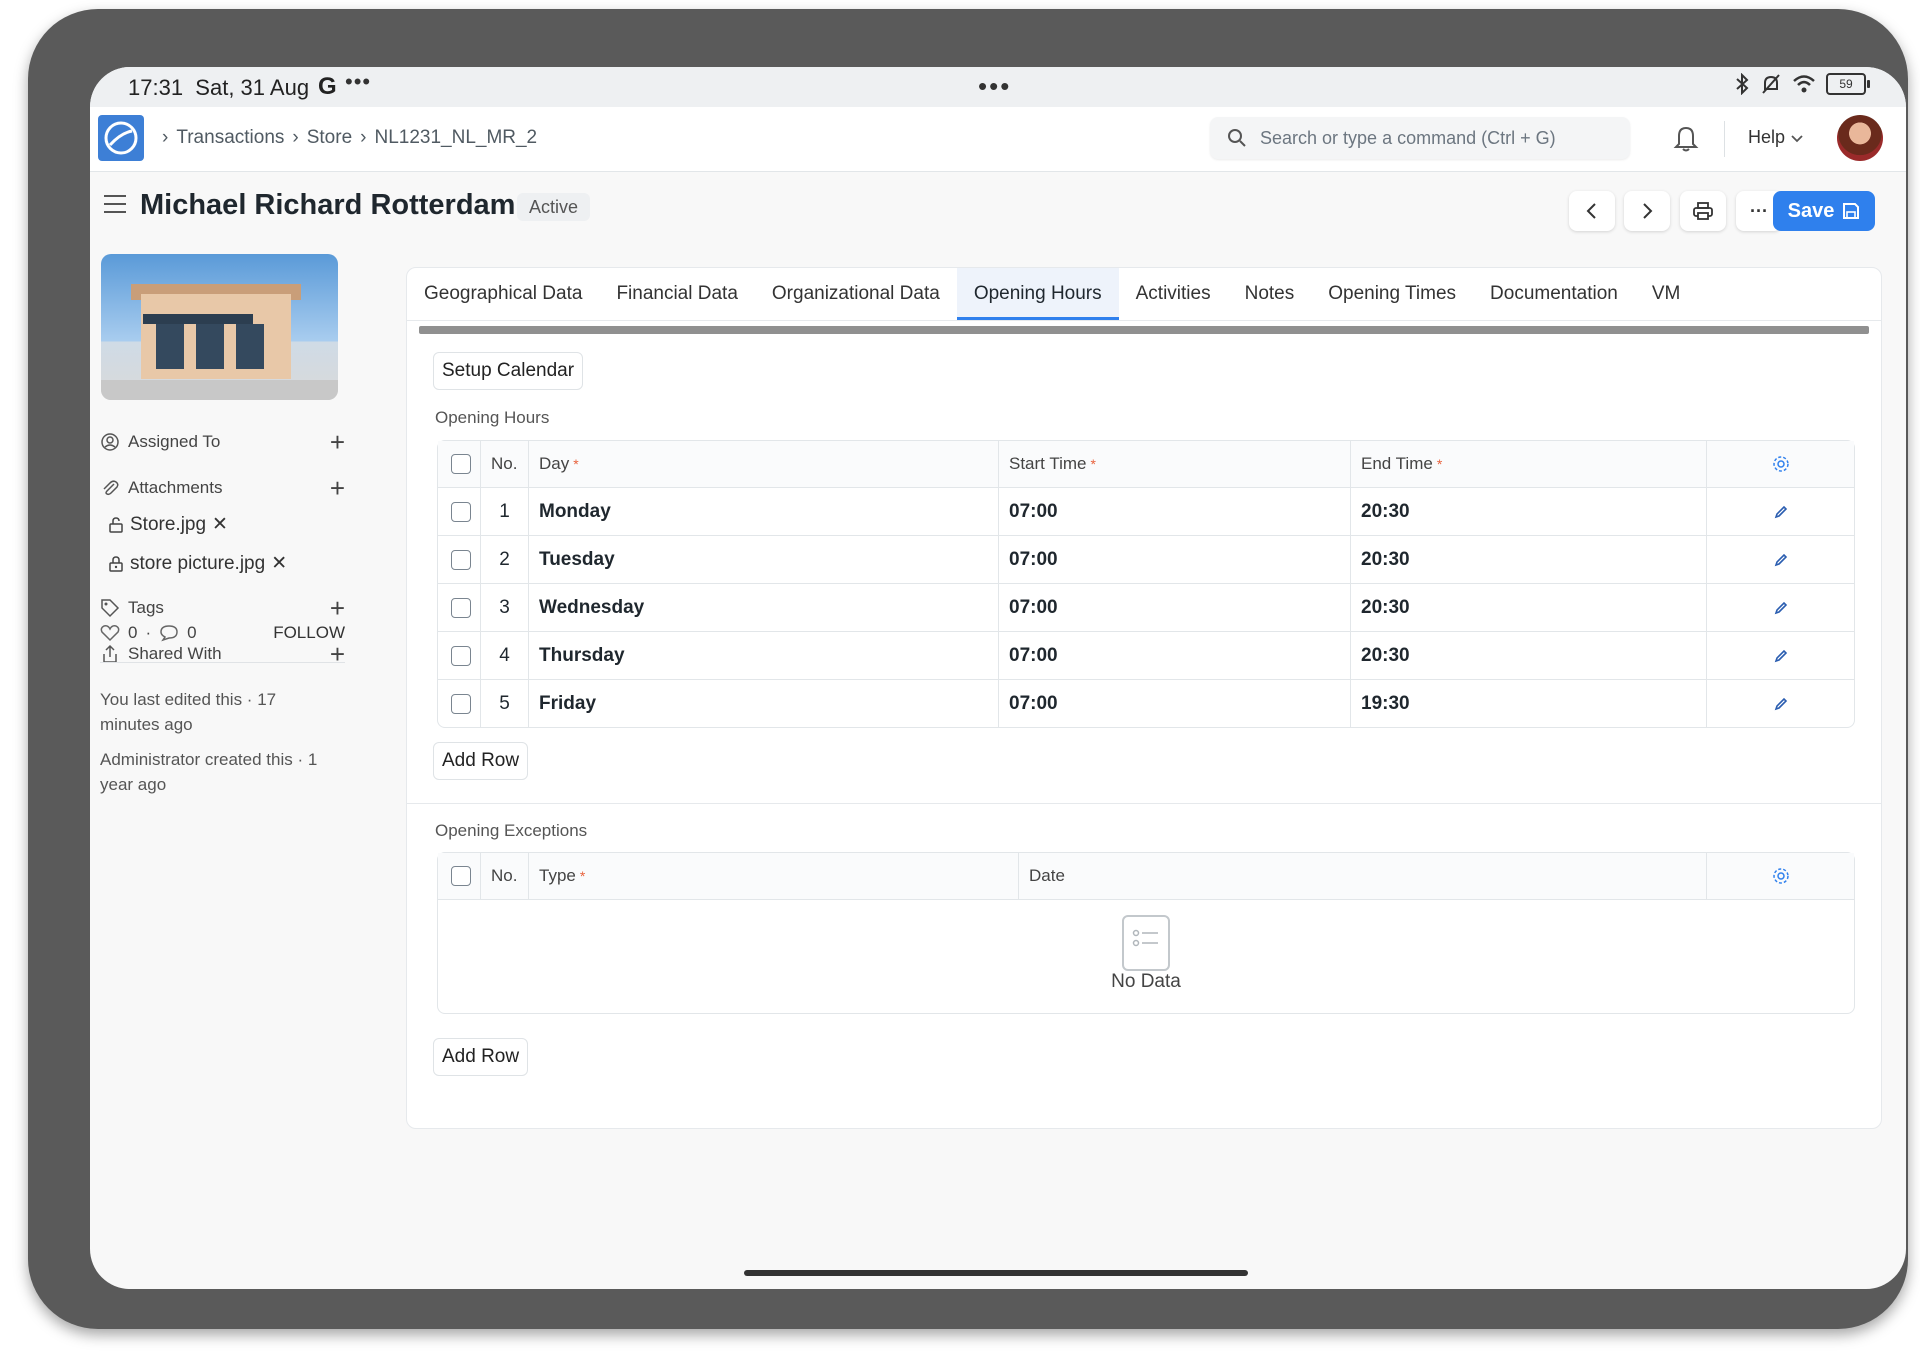 This screenshot has height=1354, width=1920. I want to click on col-end-time: End Time *, so click(1528, 464).